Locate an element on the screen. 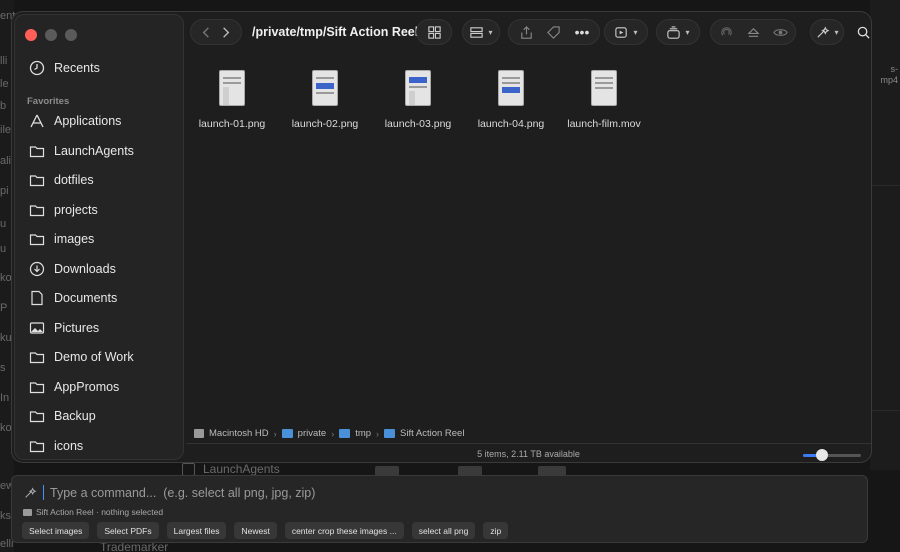 The height and width of the screenshot is (552, 900). sidebar-item-label: images is located at coordinates (74, 239).